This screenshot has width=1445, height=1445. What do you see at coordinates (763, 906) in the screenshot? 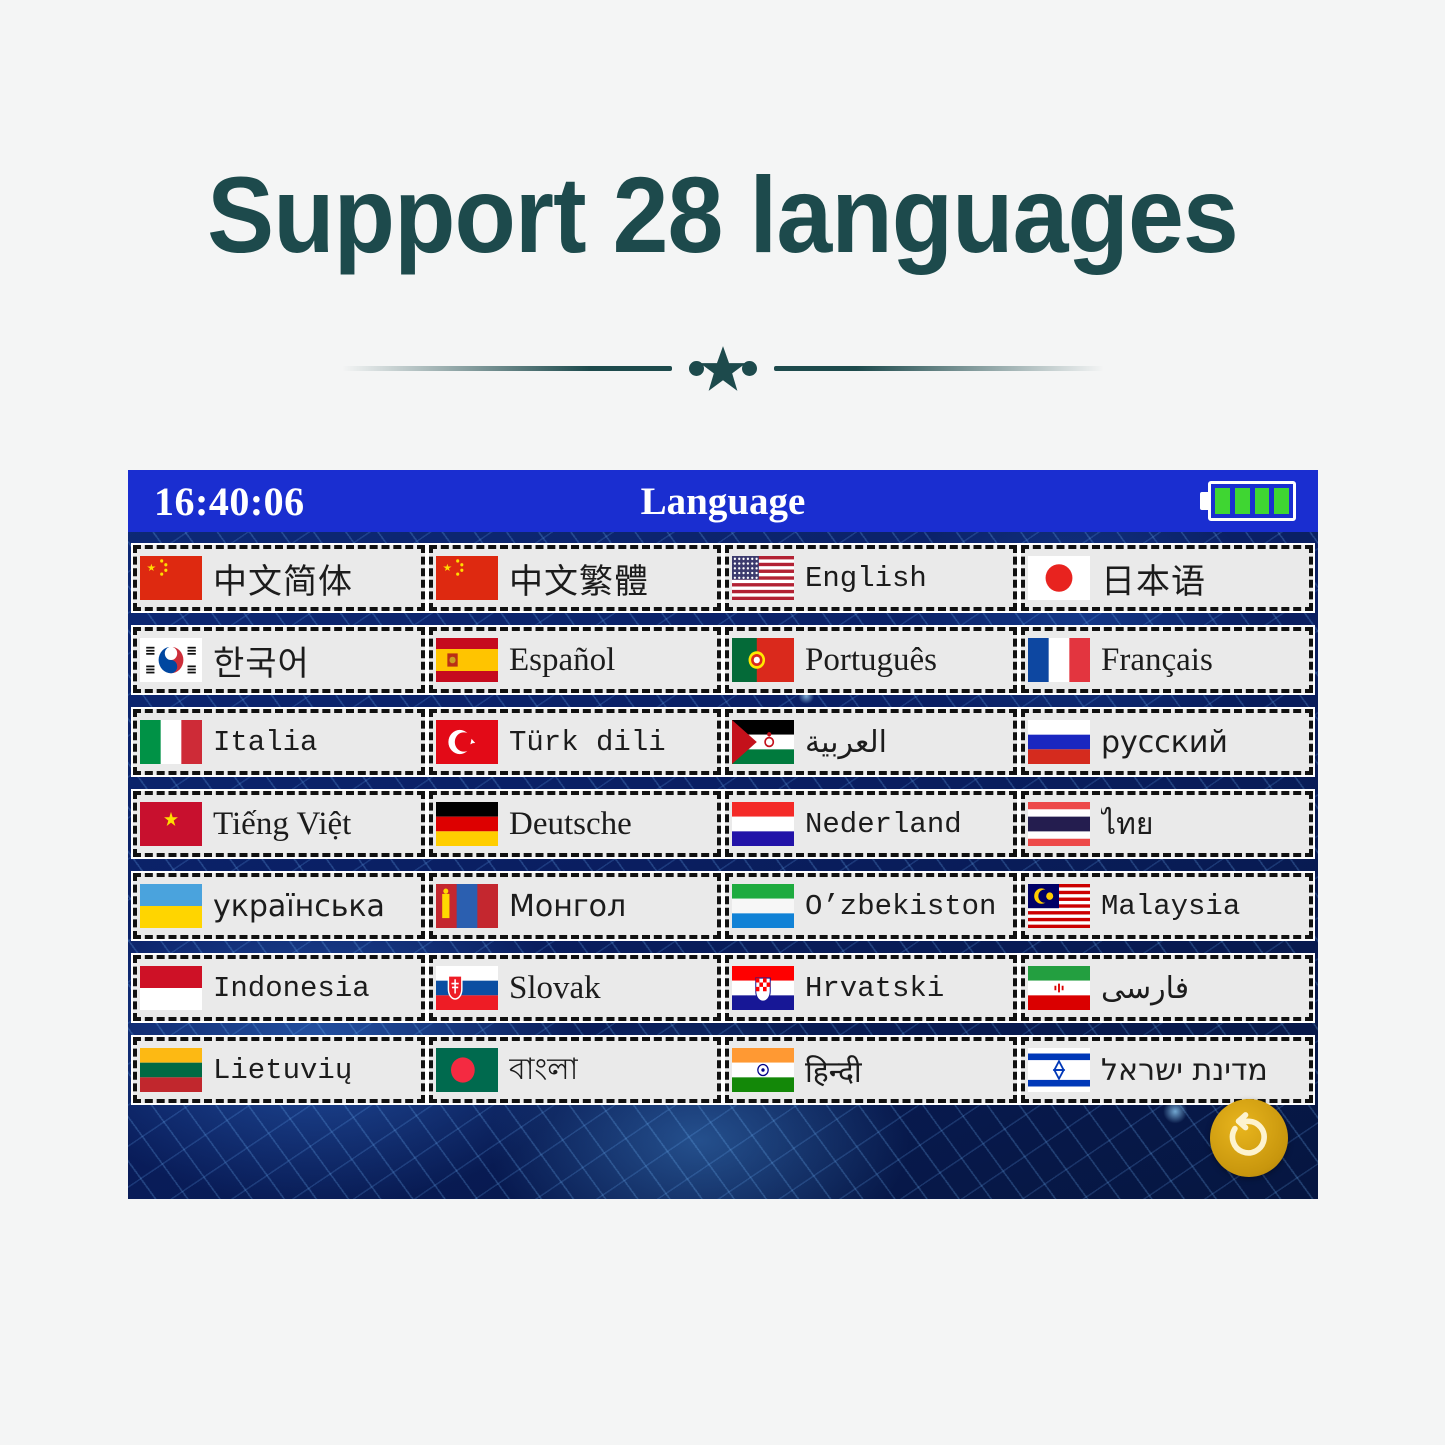
I see `flag-sl-icon` at bounding box center [763, 906].